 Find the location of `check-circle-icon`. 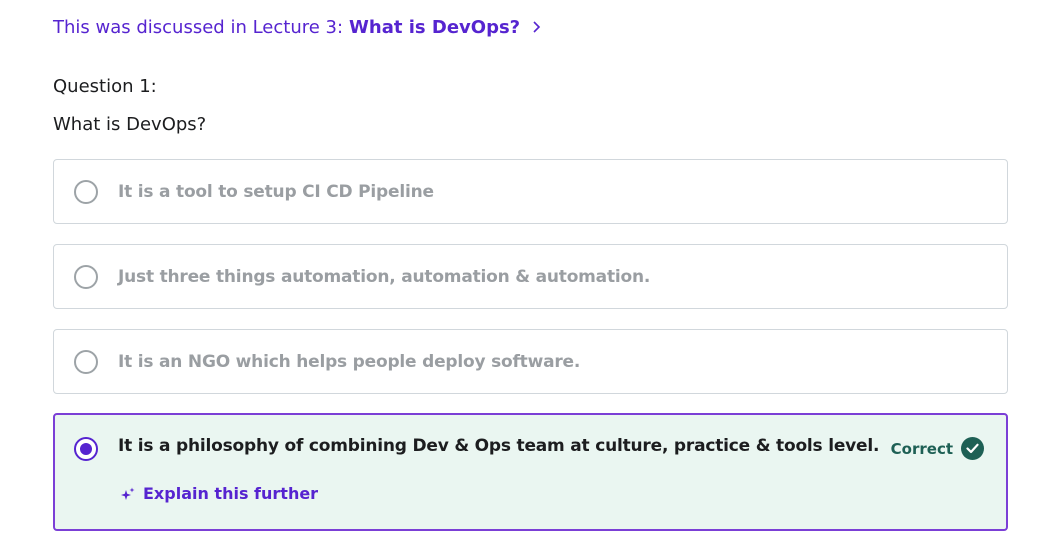

check-circle-icon is located at coordinates (972, 448).